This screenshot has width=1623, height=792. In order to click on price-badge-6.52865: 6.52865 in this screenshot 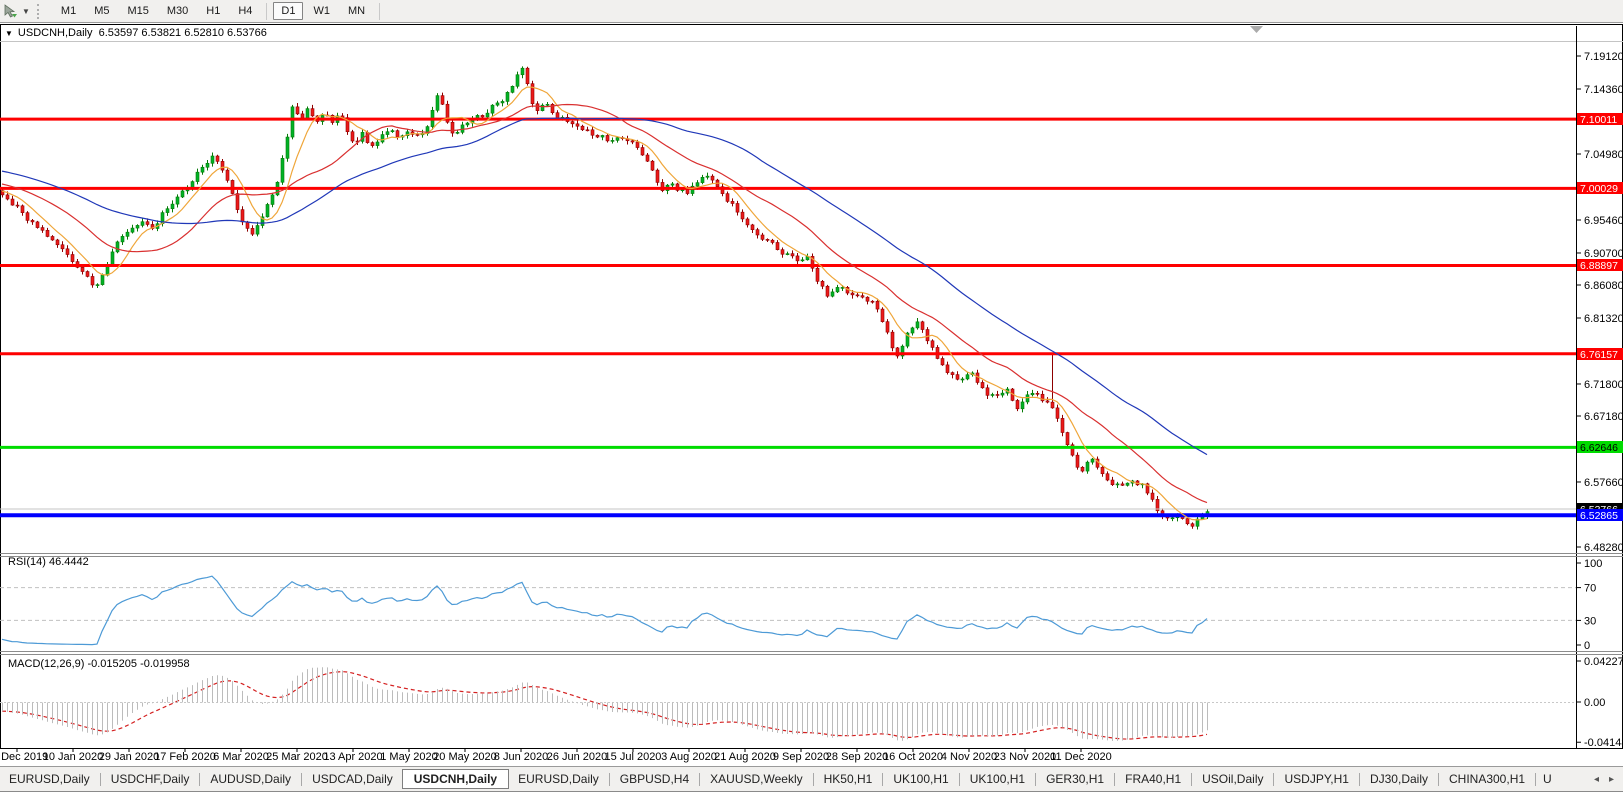, I will do `click(1600, 515)`.